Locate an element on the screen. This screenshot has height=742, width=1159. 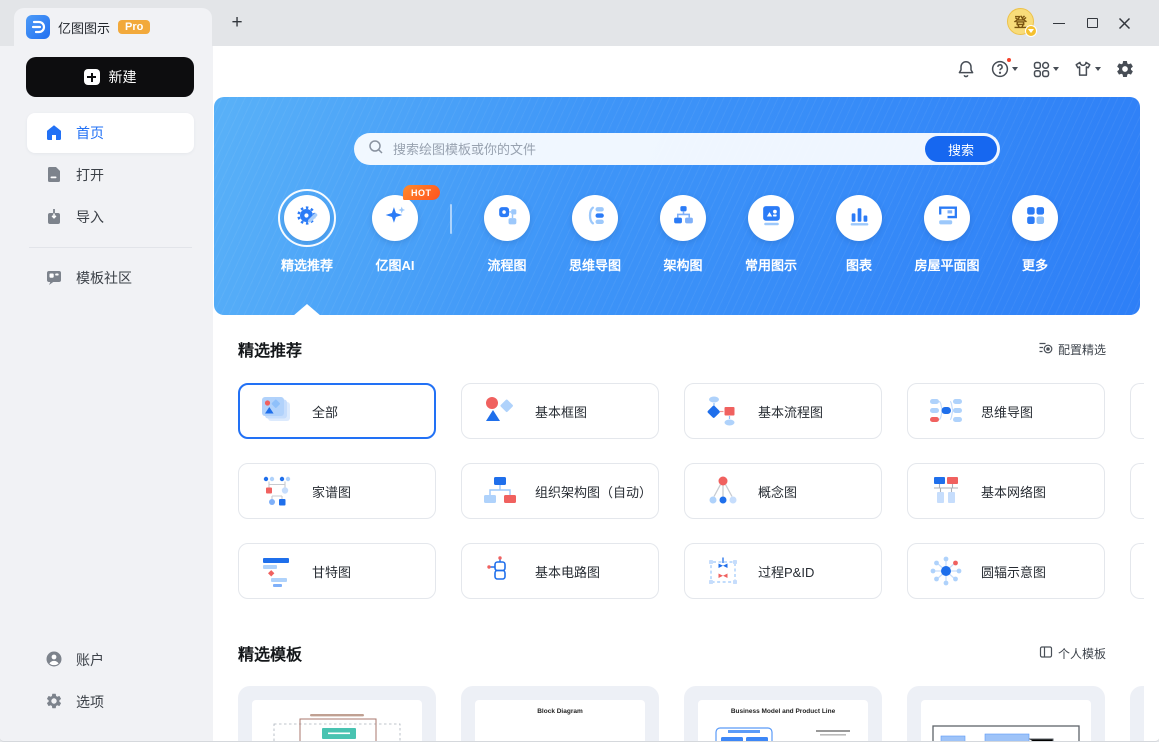
template-card-basic-block: 基本框图 is located at coordinates (560, 411).